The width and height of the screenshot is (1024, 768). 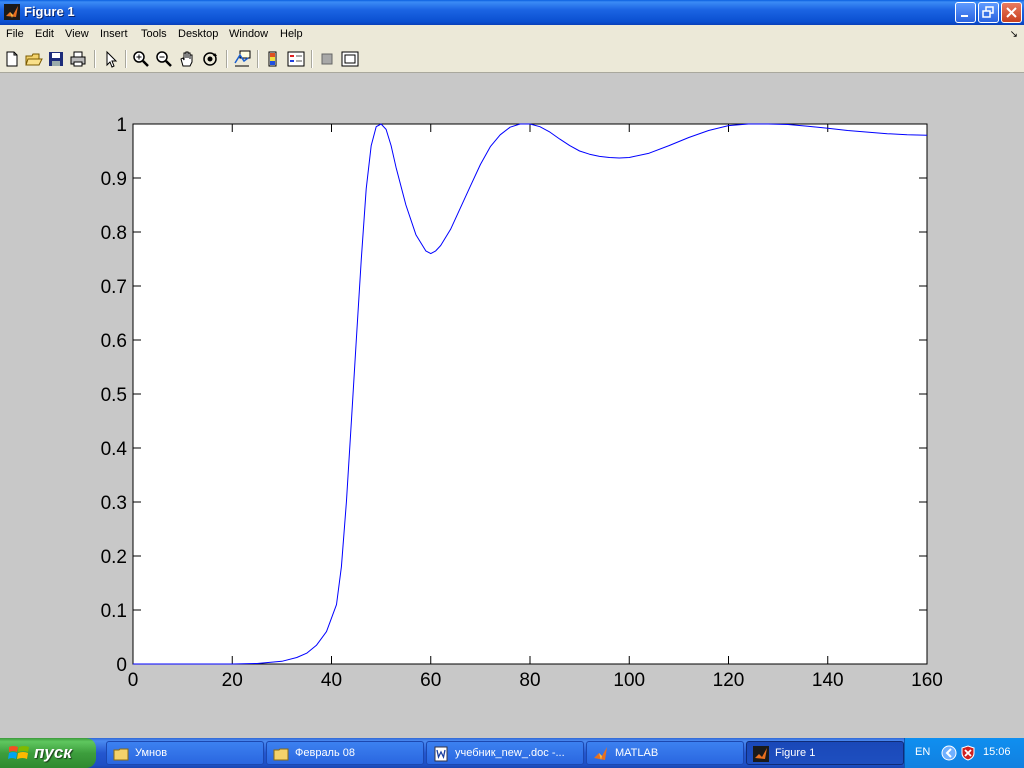 What do you see at coordinates (34, 59) in the screenshot?
I see `open-file-icon` at bounding box center [34, 59].